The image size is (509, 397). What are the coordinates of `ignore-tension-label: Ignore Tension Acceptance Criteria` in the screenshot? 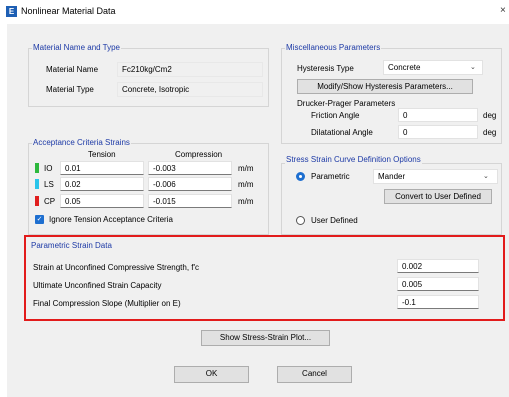 It's located at (111, 219).